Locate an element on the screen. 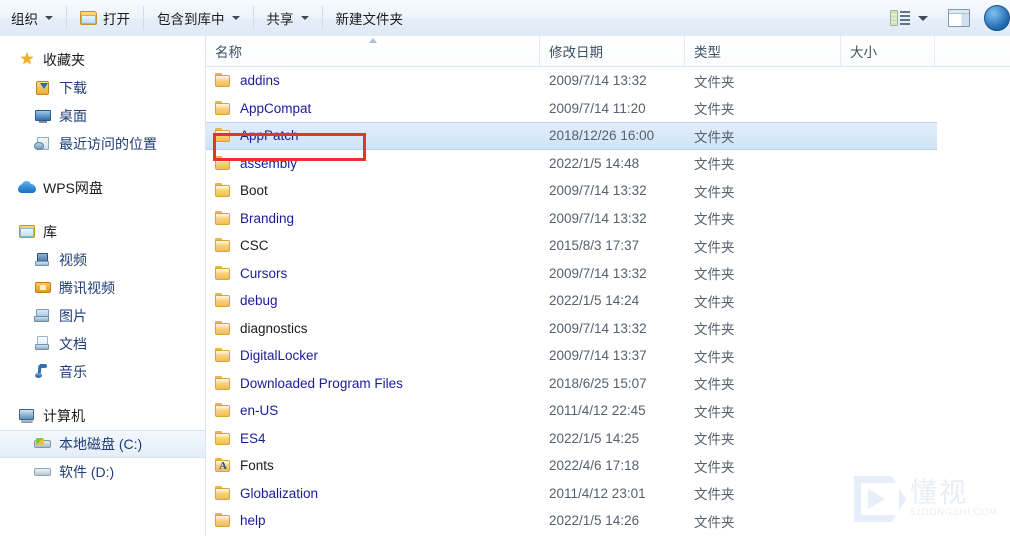  file-name-cell: diagnostics is located at coordinates (373, 328).